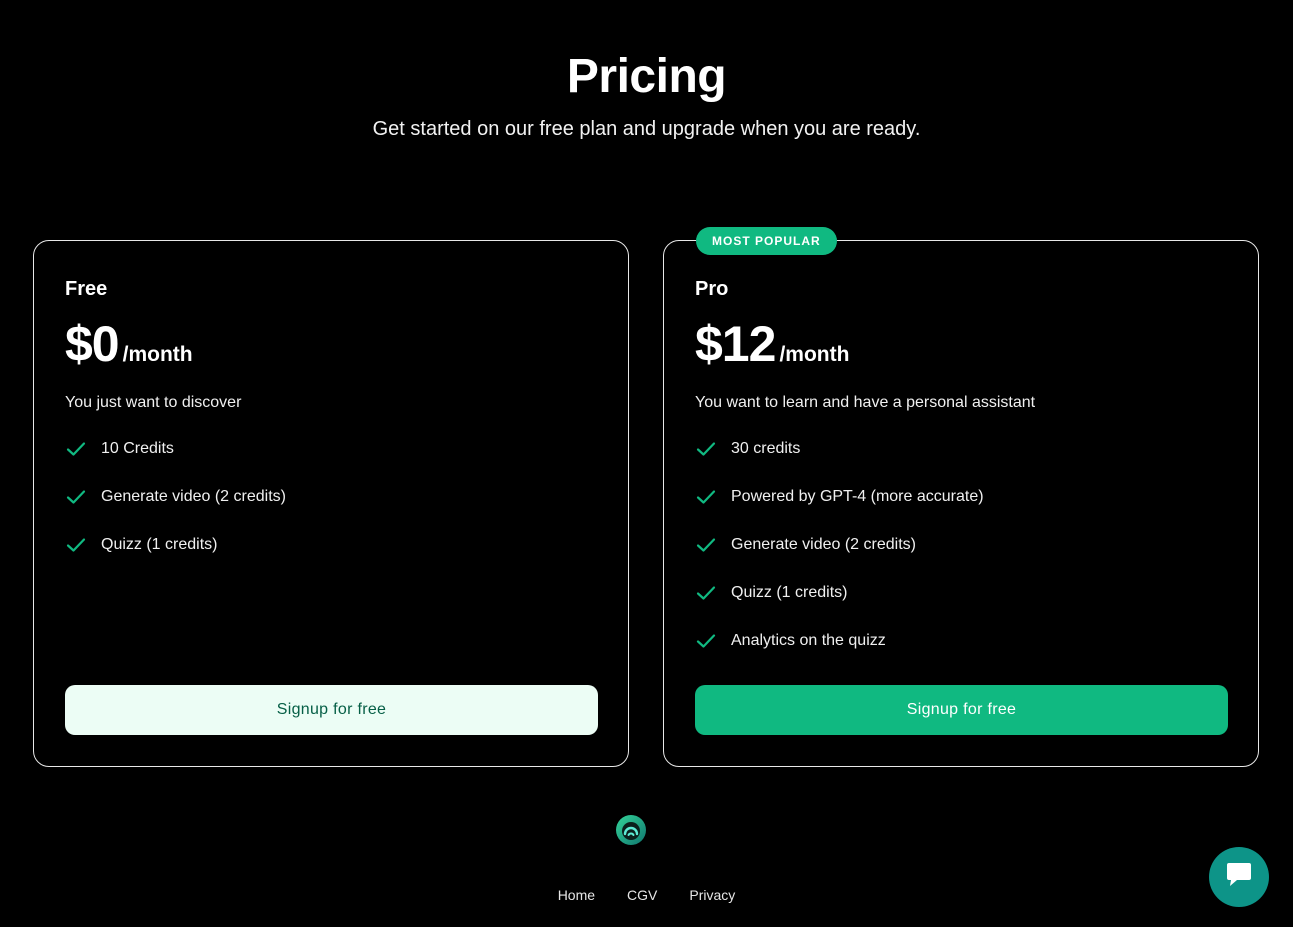  Describe the element at coordinates (153, 402) in the screenshot. I see `plan-description: You just want to discover` at that location.